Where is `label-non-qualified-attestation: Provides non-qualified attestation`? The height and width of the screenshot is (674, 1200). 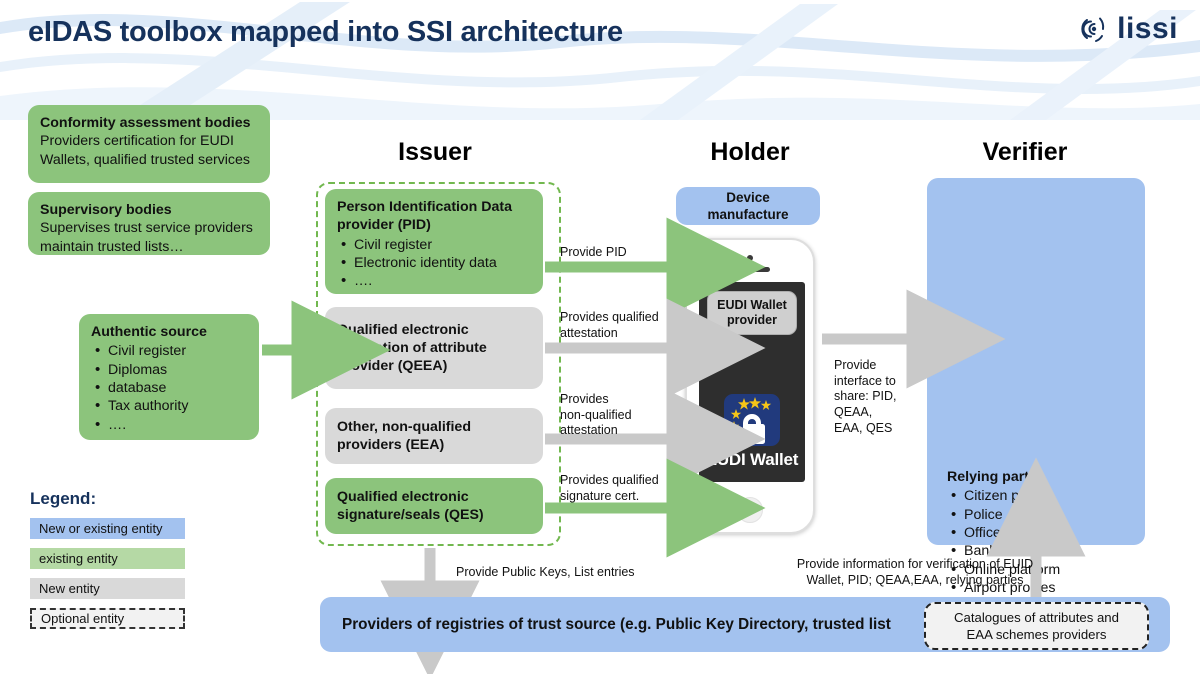 label-non-qualified-attestation: Provides non-qualified attestation is located at coordinates (596, 415).